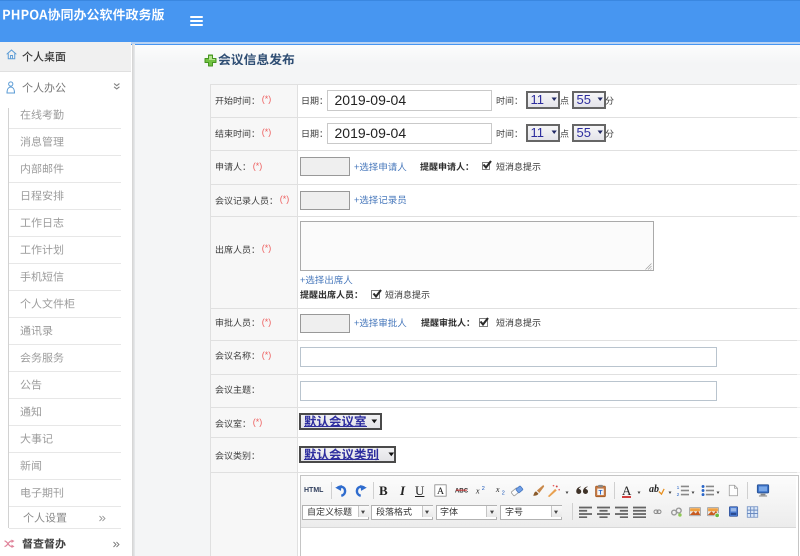  What do you see at coordinates (461, 491) in the screenshot?
I see `svg-text: ABC` at bounding box center [461, 491].